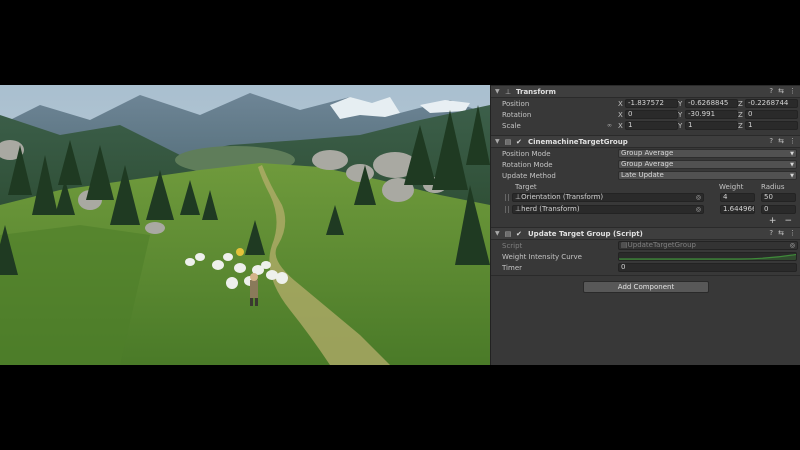 The image size is (800, 450). What do you see at coordinates (651, 114) in the screenshot?
I see `rotation-x-field: 0` at bounding box center [651, 114].